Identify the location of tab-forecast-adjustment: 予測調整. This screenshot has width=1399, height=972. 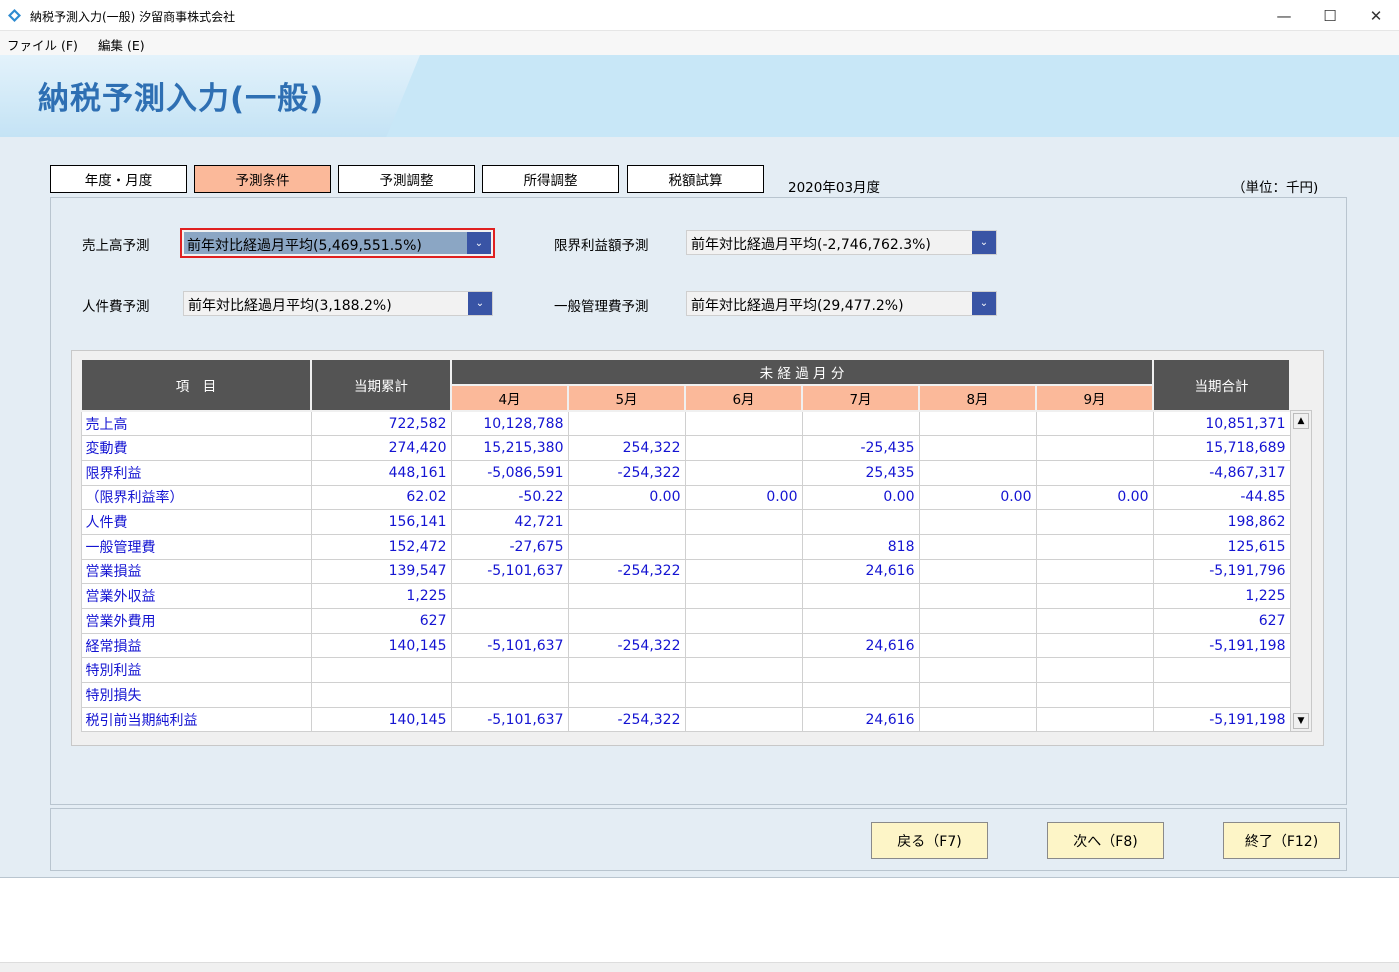
(406, 179).